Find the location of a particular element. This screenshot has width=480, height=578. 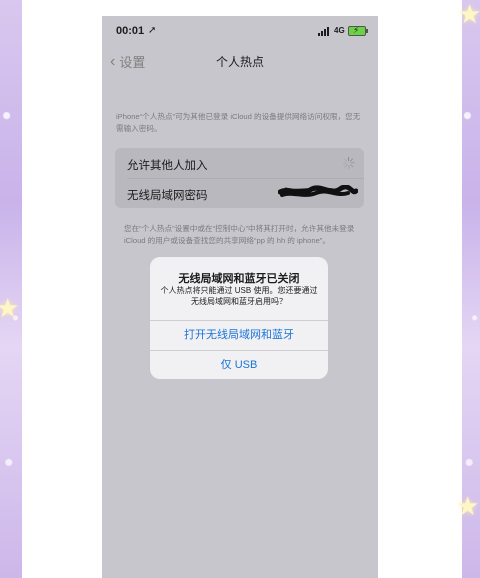

settings-group: 允许其他人加入 无线局域网密码 is located at coordinates (239, 178).